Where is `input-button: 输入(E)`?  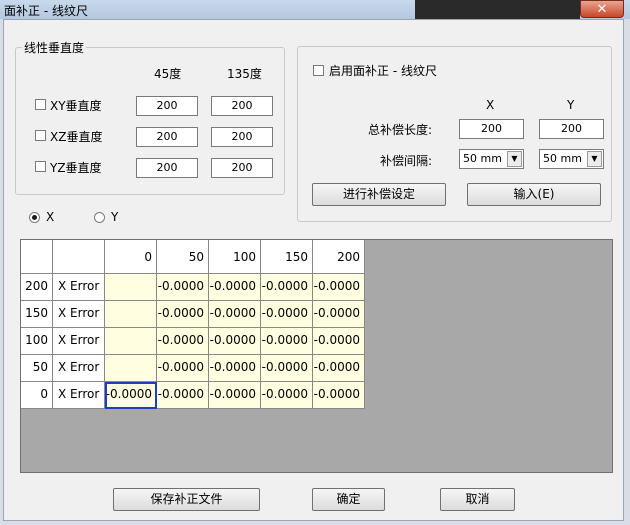 input-button: 输入(E) is located at coordinates (534, 194).